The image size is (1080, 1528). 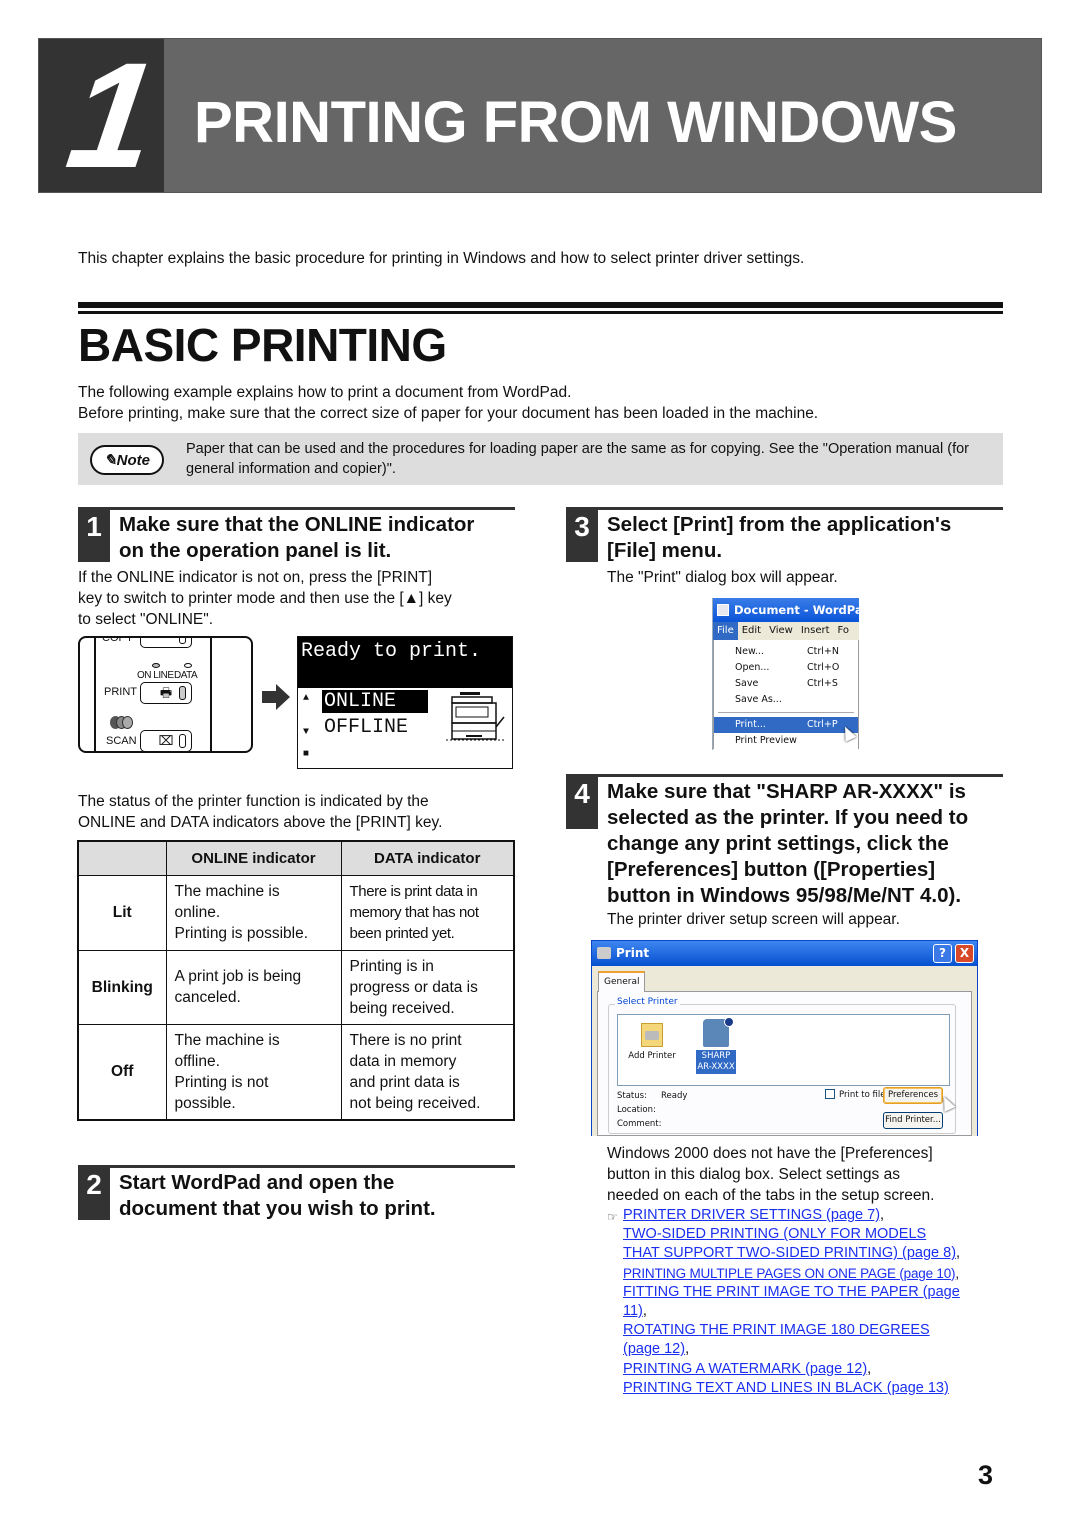 What do you see at coordinates (786, 725) in the screenshot?
I see `menu-item-print: Print... Ctrl+P` at bounding box center [786, 725].